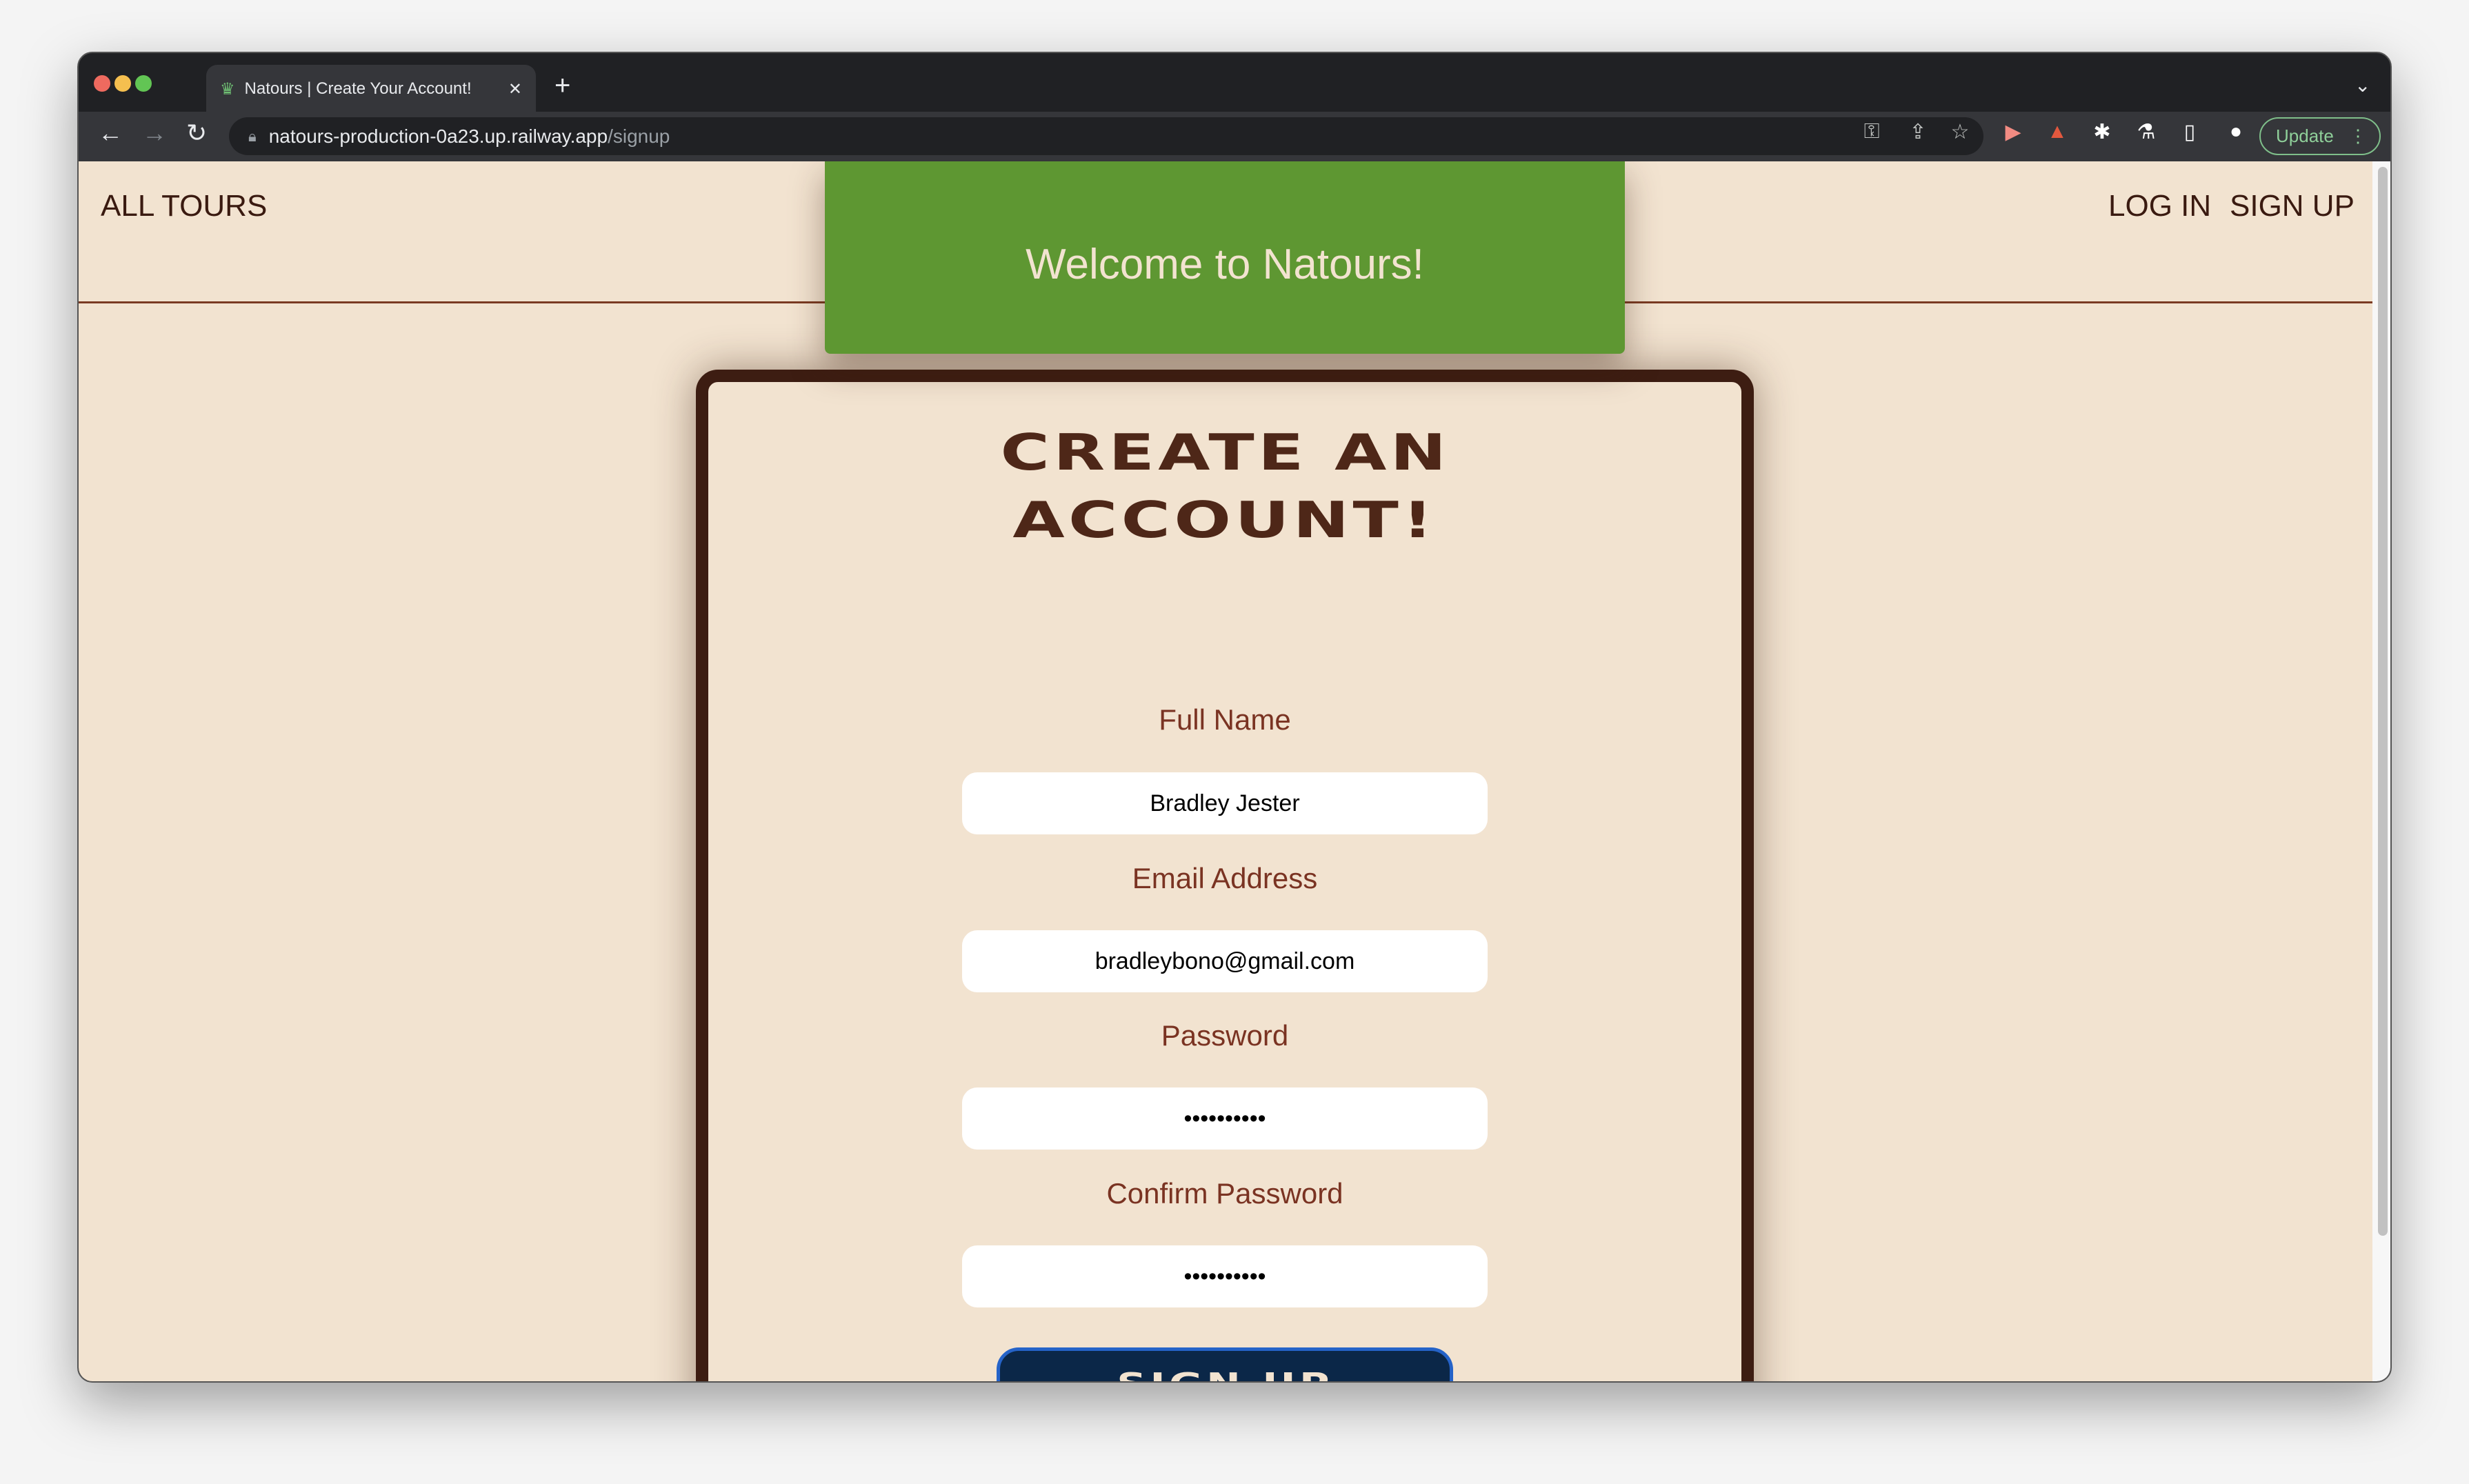 Image resolution: width=2469 pixels, height=1484 pixels. Describe the element at coordinates (358, 88) in the screenshot. I see `tab-title: Natours | Create Your Account!` at that location.